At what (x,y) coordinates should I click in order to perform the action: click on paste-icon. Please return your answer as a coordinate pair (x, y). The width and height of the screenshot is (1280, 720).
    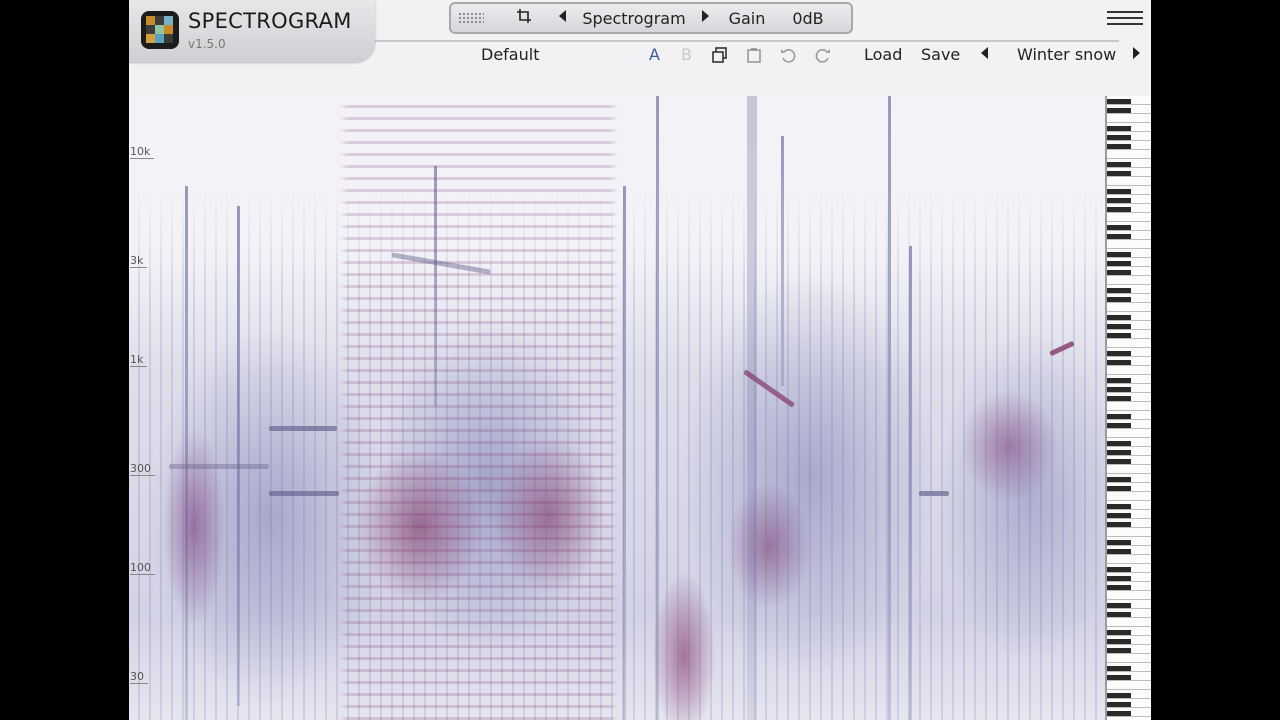
    Looking at the image, I should click on (754, 55).